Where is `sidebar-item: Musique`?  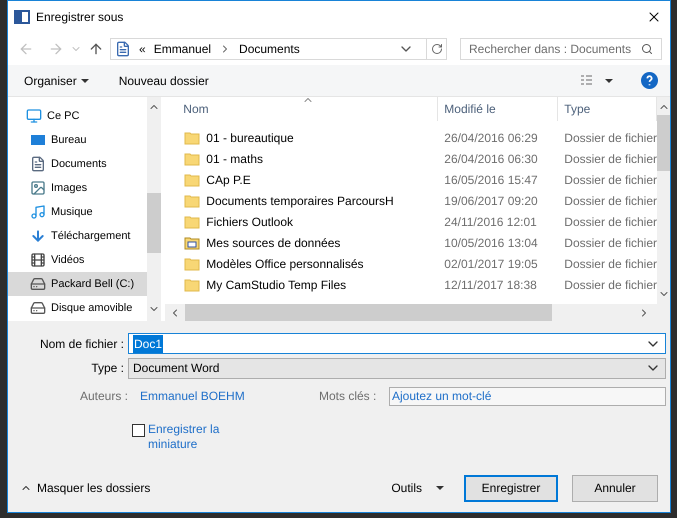
sidebar-item: Musique is located at coordinates (78, 212).